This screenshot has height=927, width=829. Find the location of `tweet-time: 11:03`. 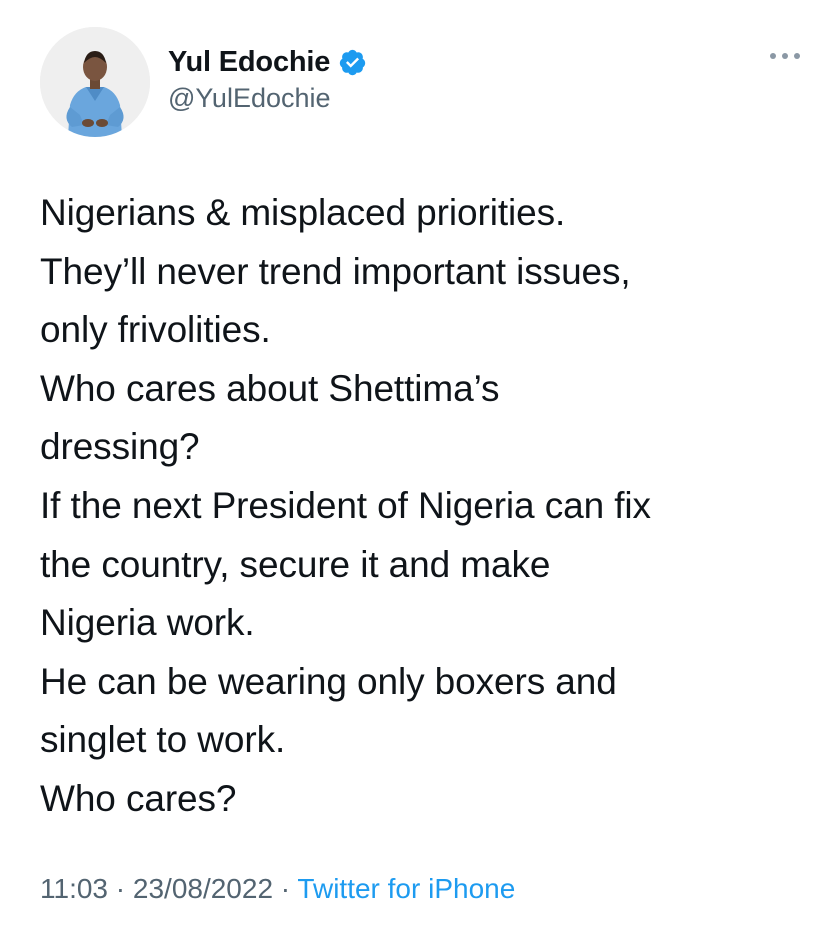

tweet-time: 11:03 is located at coordinates (74, 888).